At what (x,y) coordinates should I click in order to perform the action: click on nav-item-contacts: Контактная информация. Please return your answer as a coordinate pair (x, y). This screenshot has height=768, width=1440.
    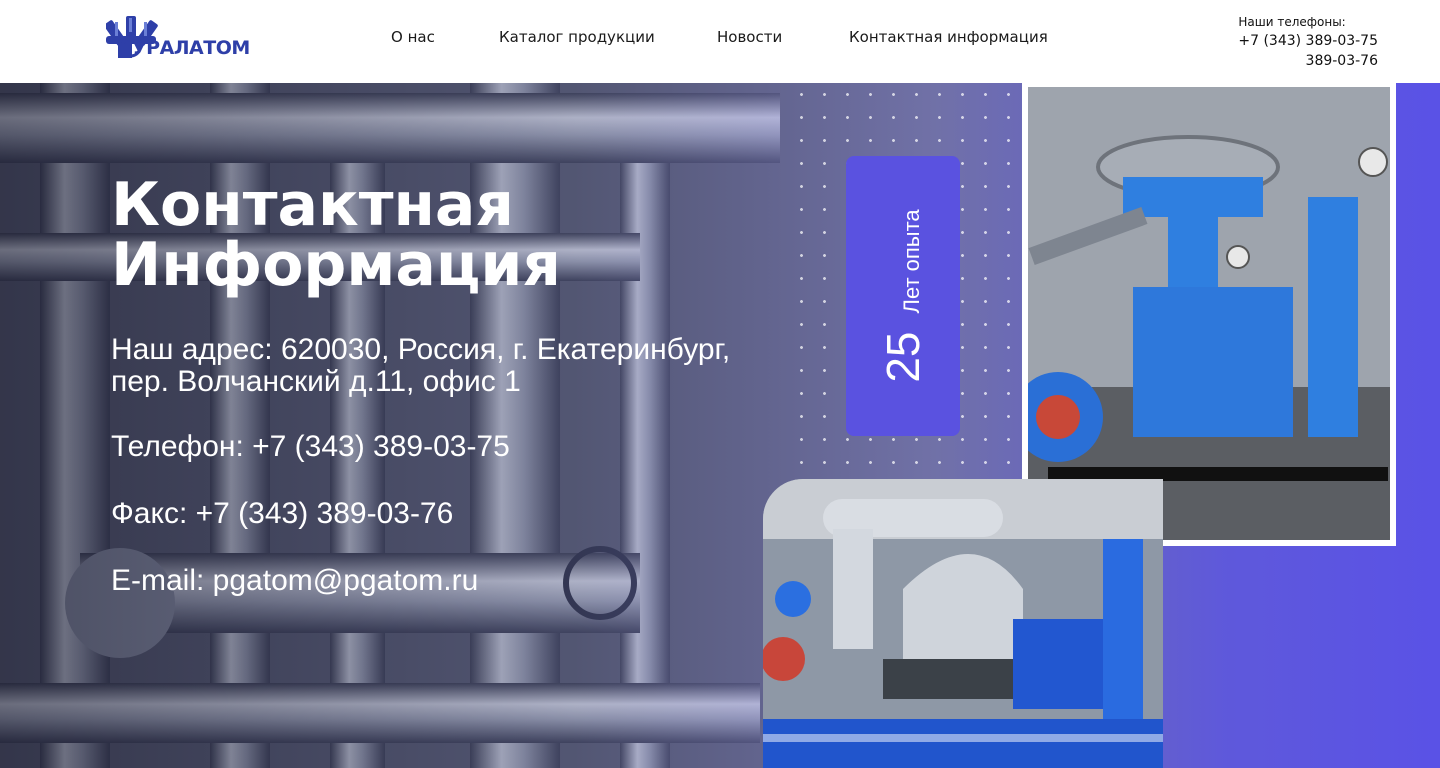
    Looking at the image, I should click on (948, 37).